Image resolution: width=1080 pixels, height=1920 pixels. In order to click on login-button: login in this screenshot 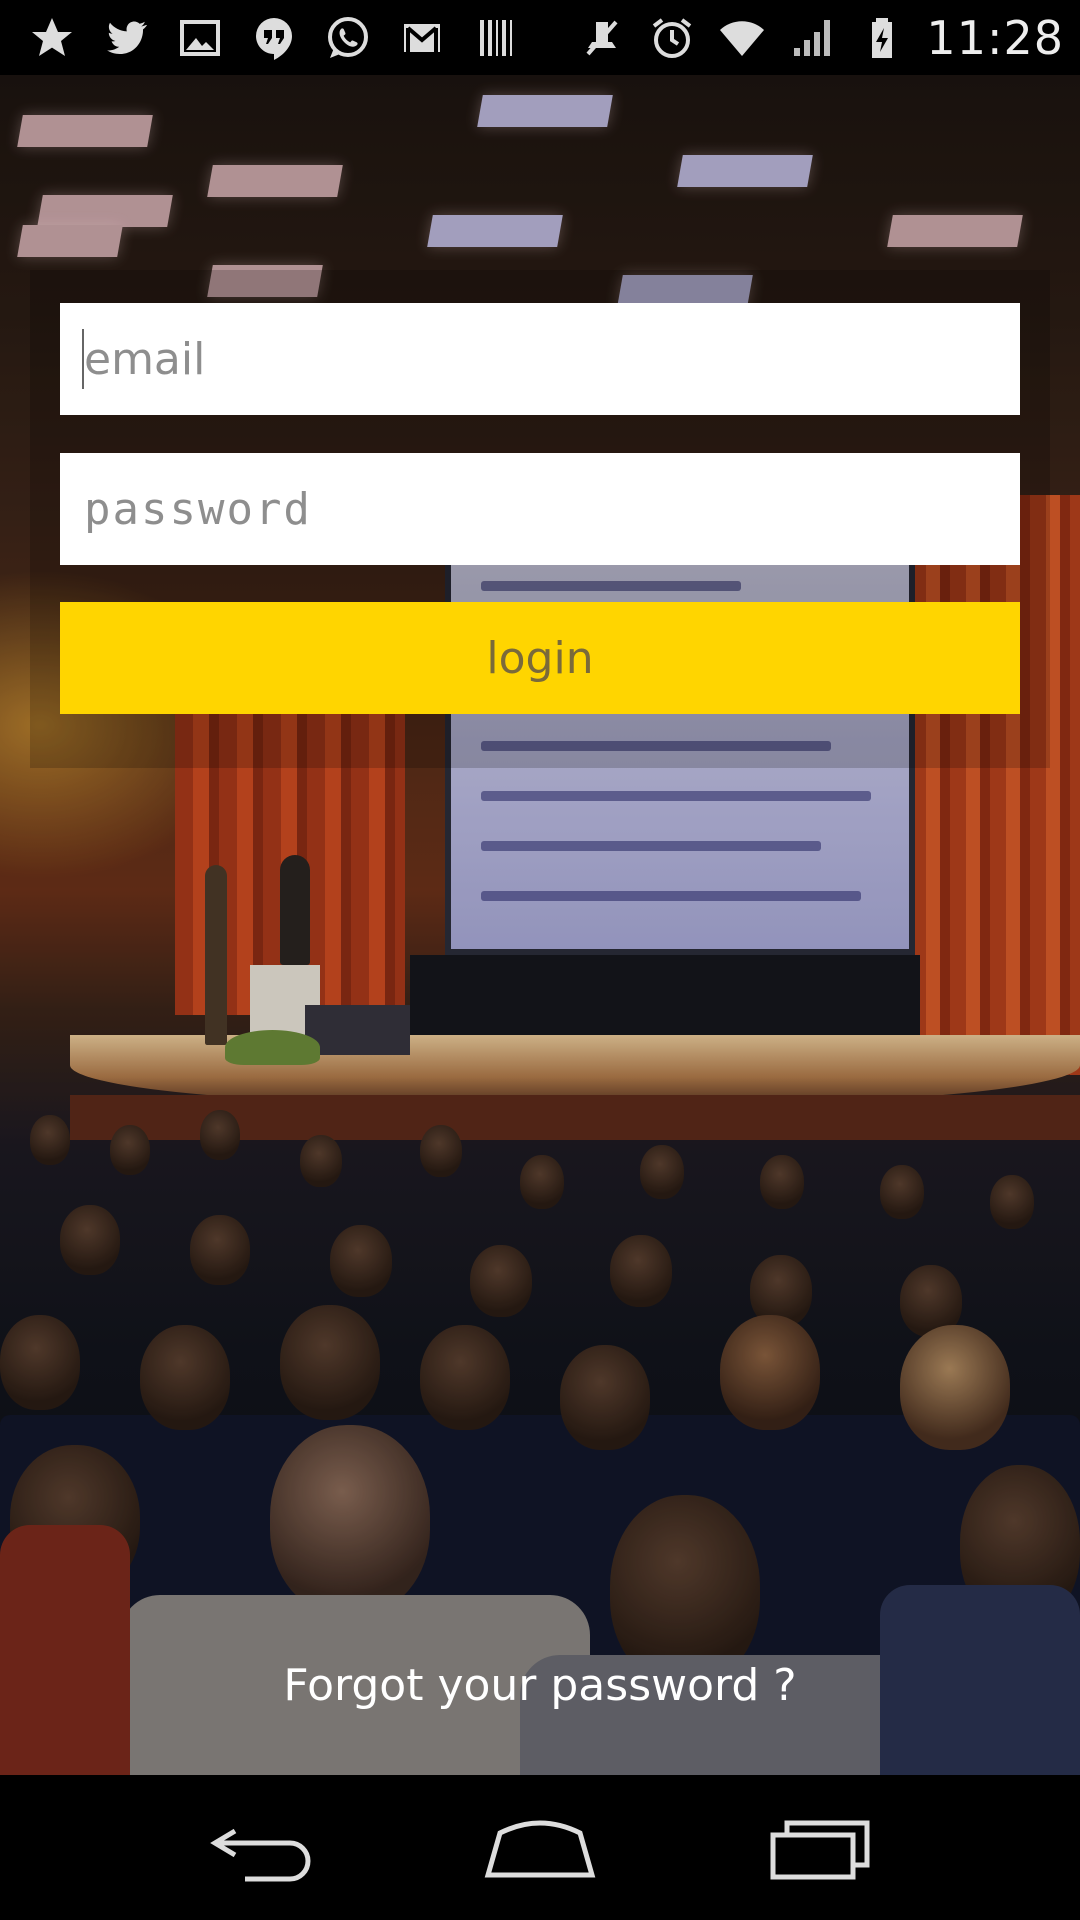, I will do `click(540, 658)`.